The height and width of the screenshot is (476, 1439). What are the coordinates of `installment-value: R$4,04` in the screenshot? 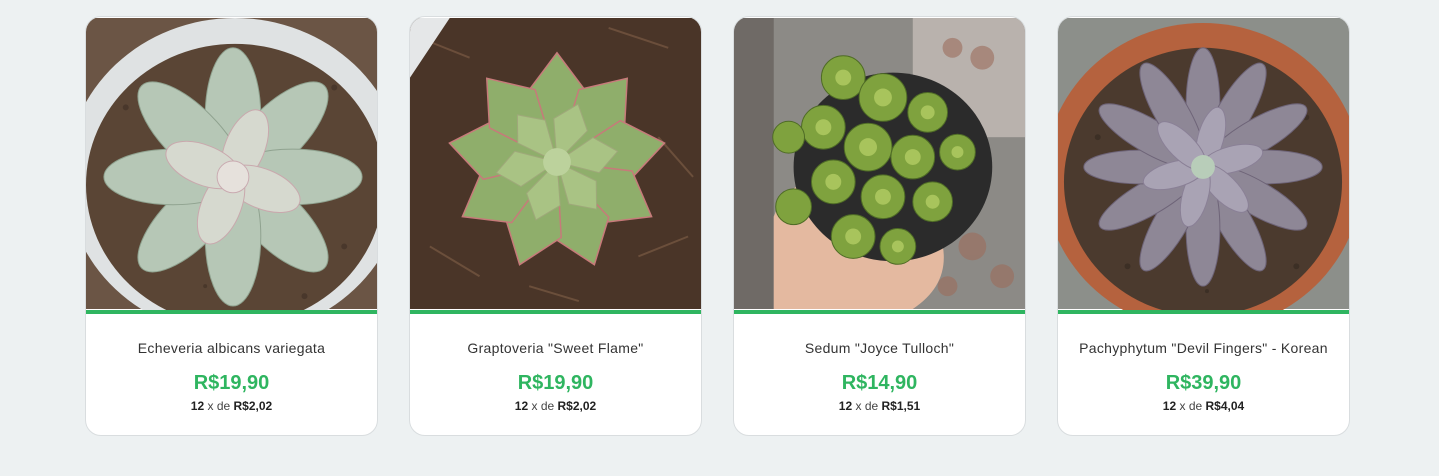 It's located at (1225, 406).